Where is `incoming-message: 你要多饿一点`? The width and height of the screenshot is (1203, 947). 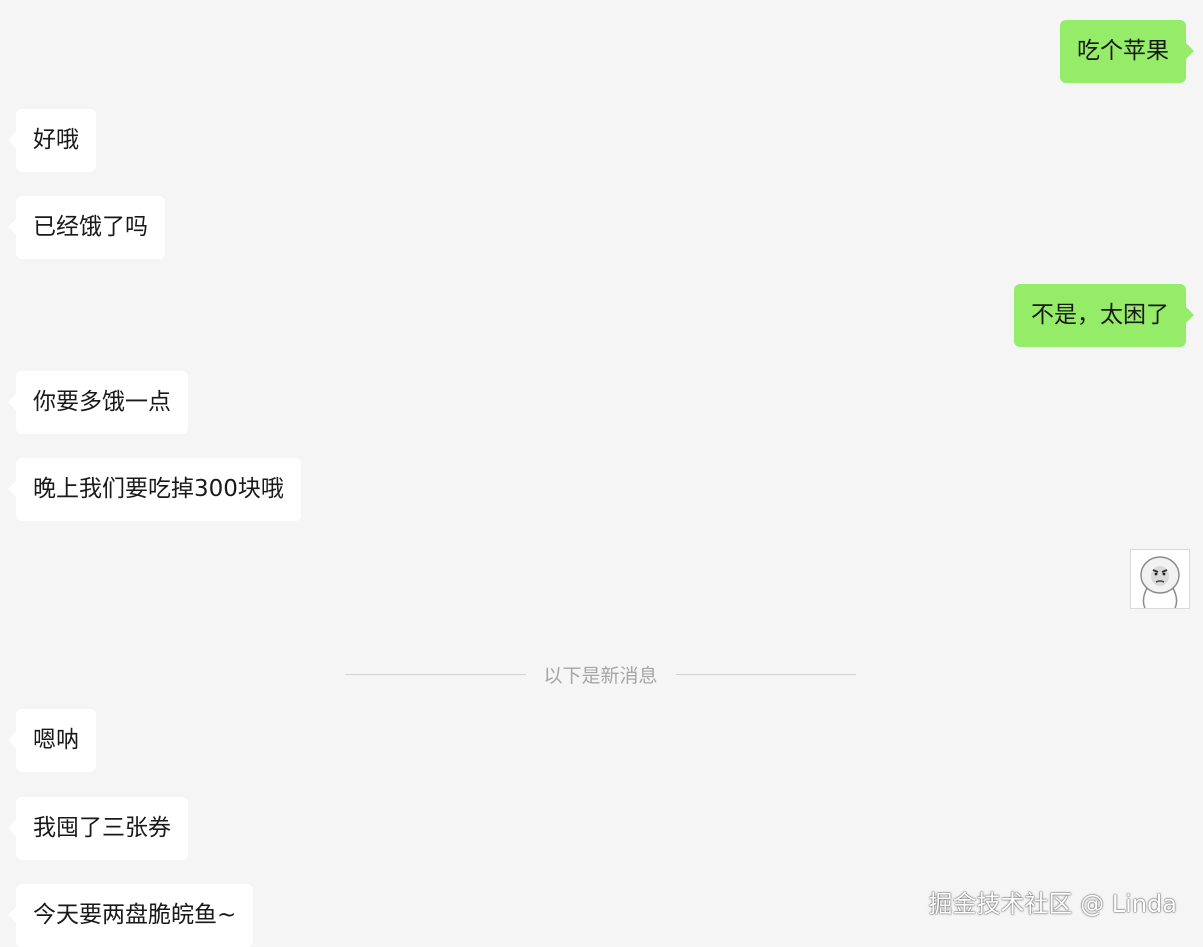
incoming-message: 你要多饿一点 is located at coordinates (98, 402).